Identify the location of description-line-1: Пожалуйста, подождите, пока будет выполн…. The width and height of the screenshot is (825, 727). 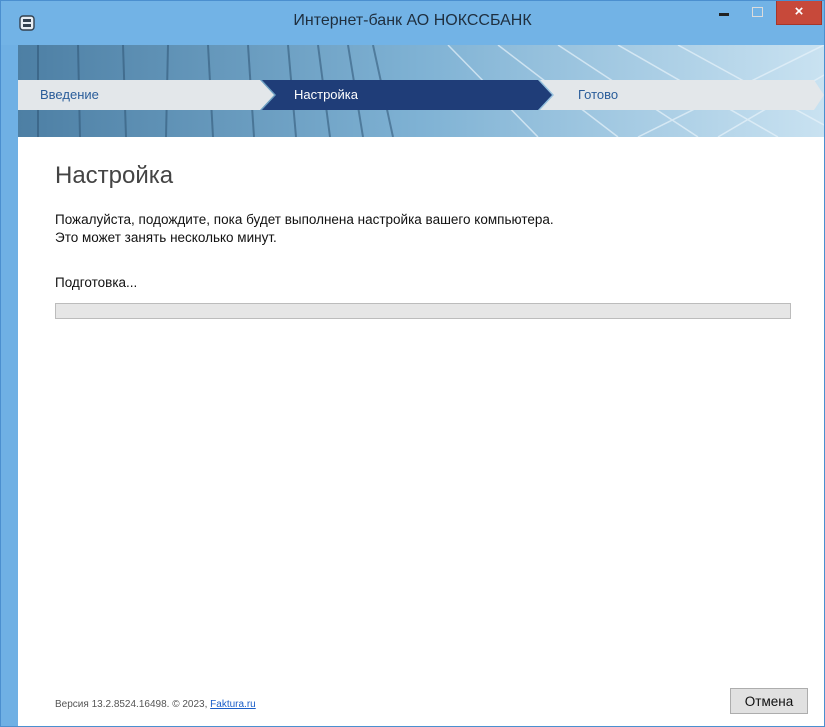
(304, 219).